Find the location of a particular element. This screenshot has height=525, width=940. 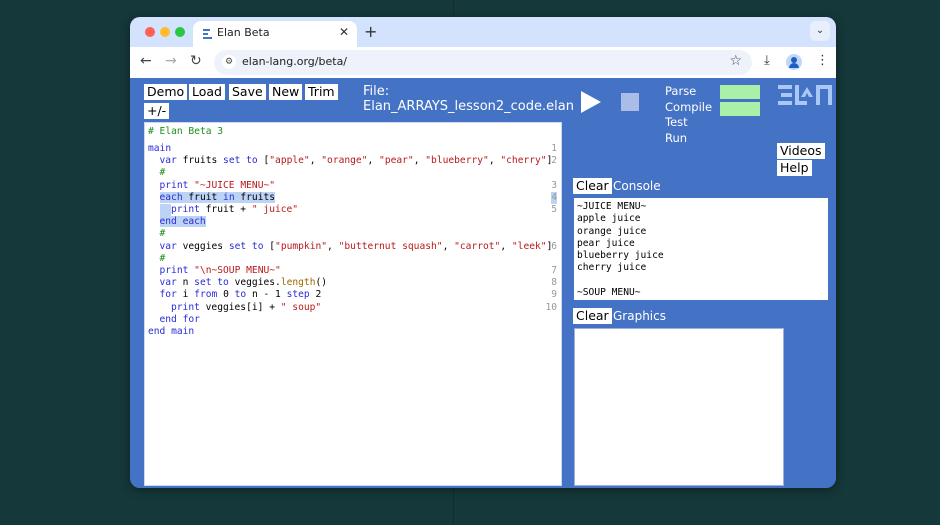

bookmark-star-icon: ☆ is located at coordinates (735, 61).